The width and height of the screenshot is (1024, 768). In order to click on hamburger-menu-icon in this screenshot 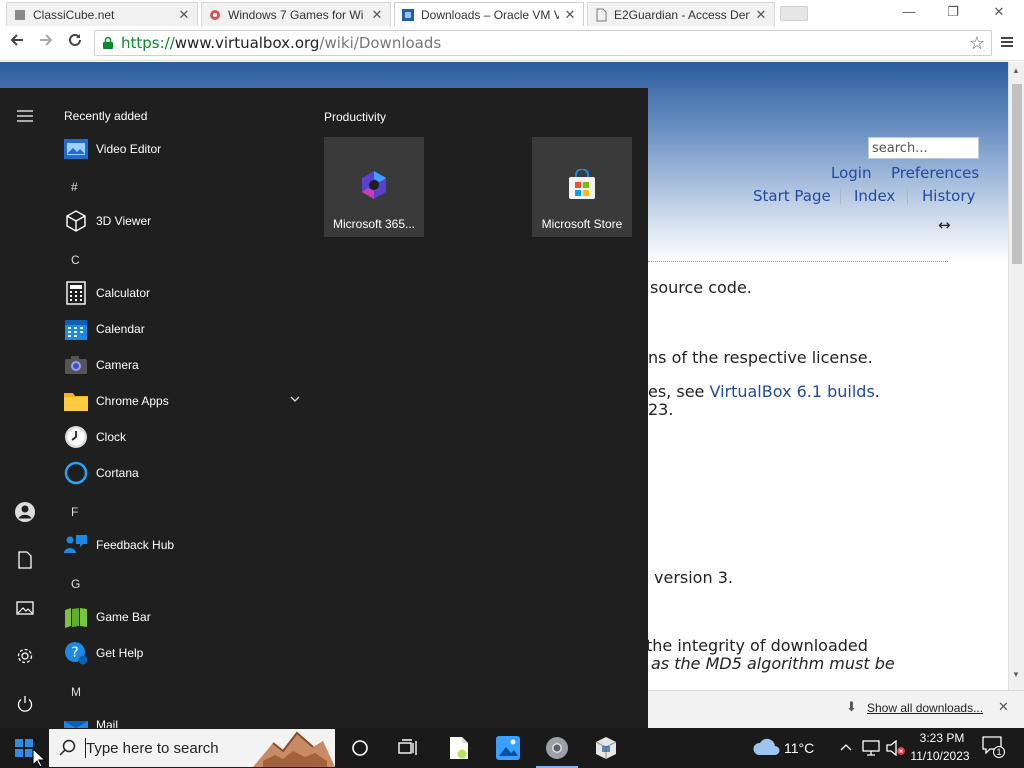, I will do `click(1007, 42)`.